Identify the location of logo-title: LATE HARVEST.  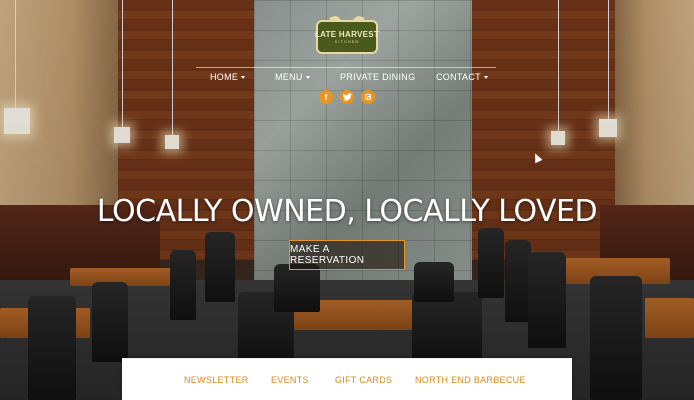
(347, 34).